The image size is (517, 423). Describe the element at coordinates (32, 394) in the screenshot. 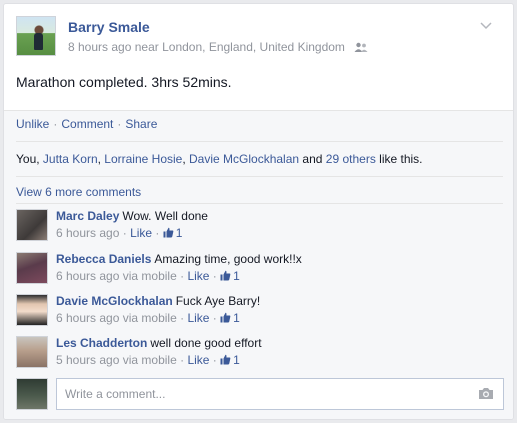

I see `current-user-avatar` at that location.